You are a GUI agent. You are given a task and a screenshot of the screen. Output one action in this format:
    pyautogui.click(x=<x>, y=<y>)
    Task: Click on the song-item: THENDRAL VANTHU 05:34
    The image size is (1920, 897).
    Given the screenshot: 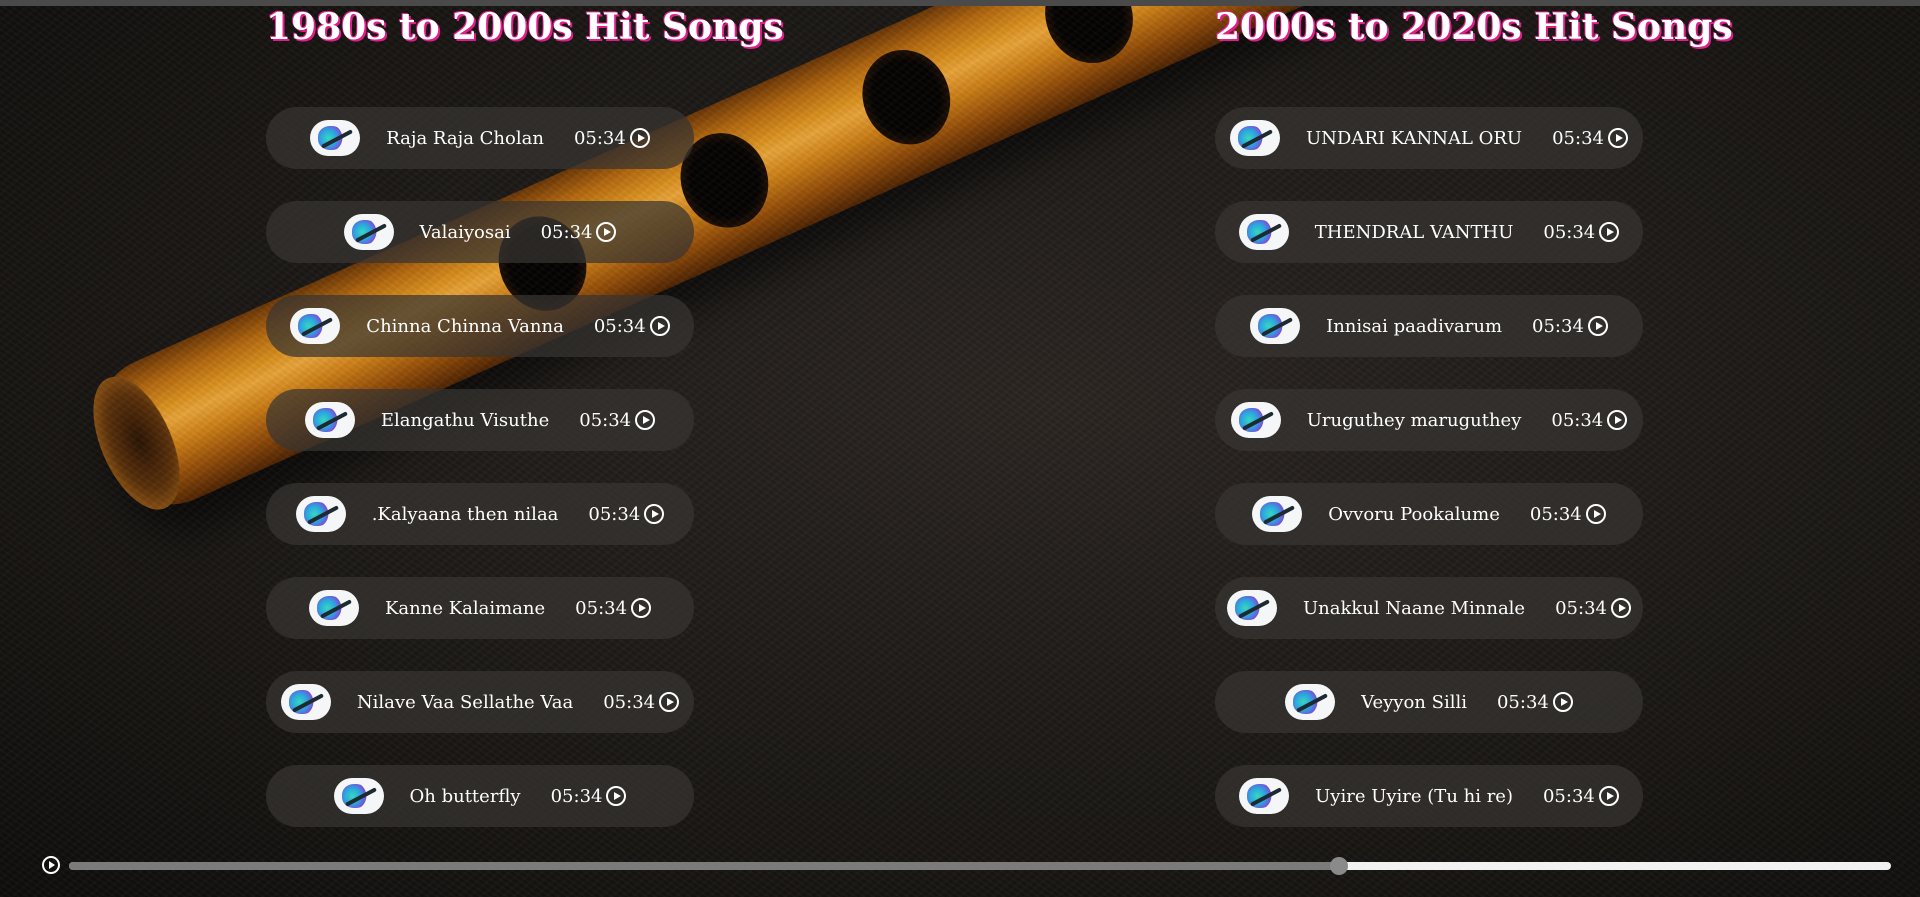 What is the action you would take?
    pyautogui.click(x=1429, y=232)
    